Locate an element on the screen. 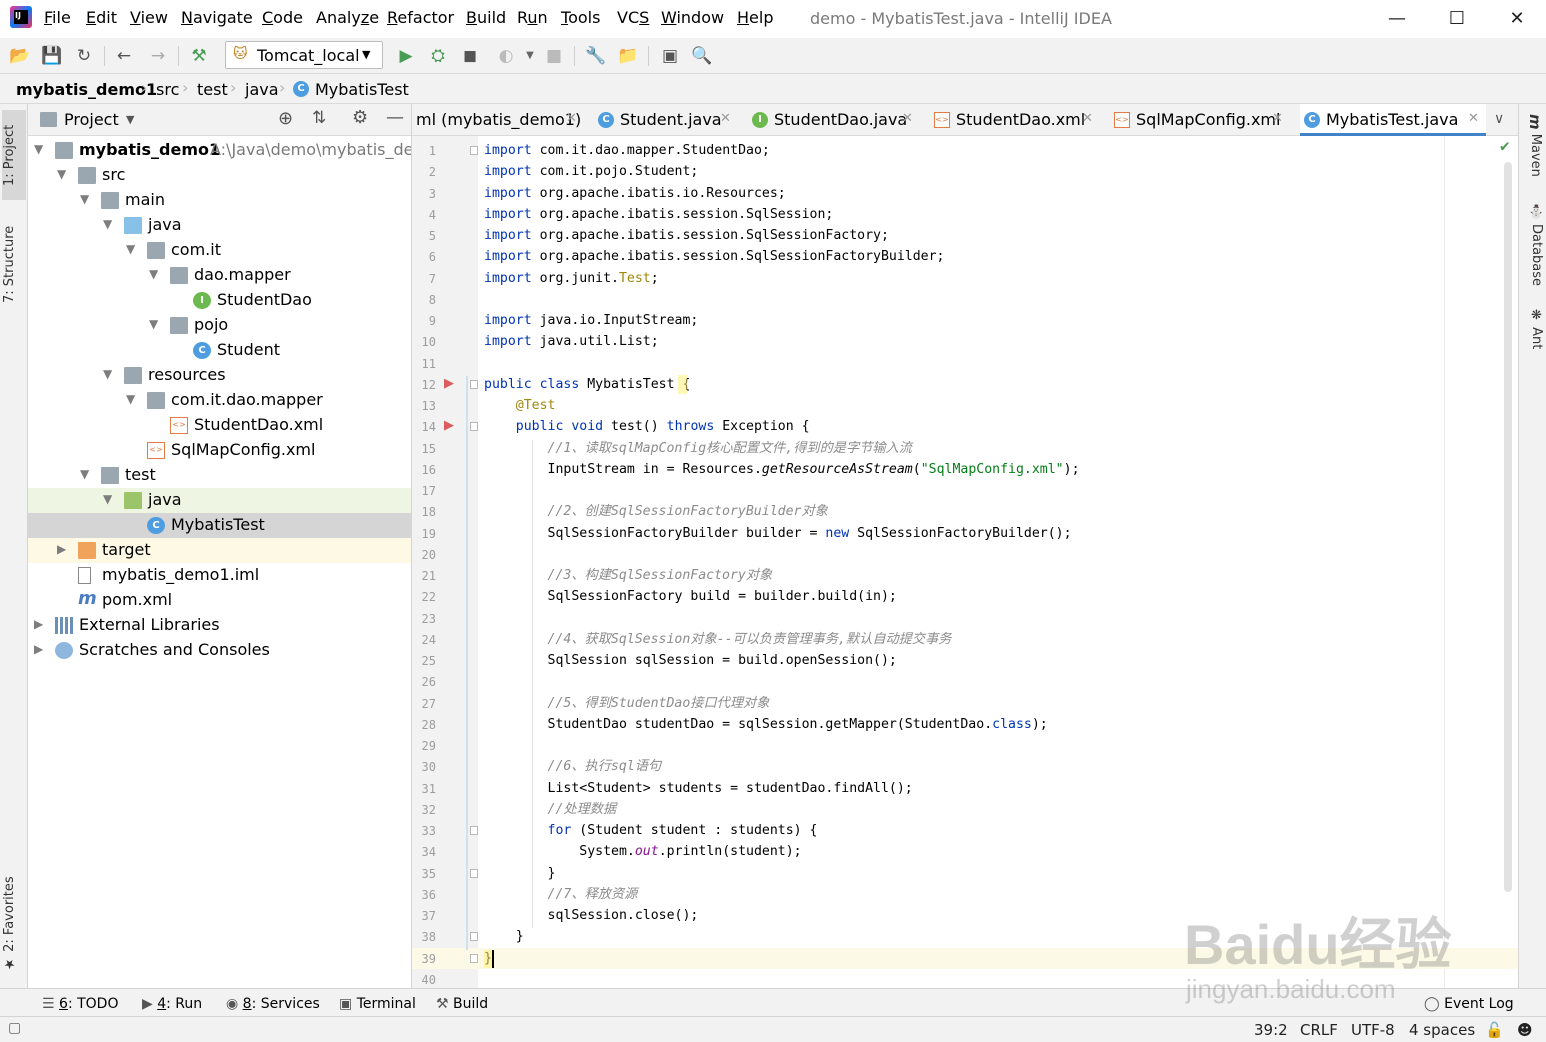  breadcrumb-item-module: mybatis_demo1 is located at coordinates (86, 89).